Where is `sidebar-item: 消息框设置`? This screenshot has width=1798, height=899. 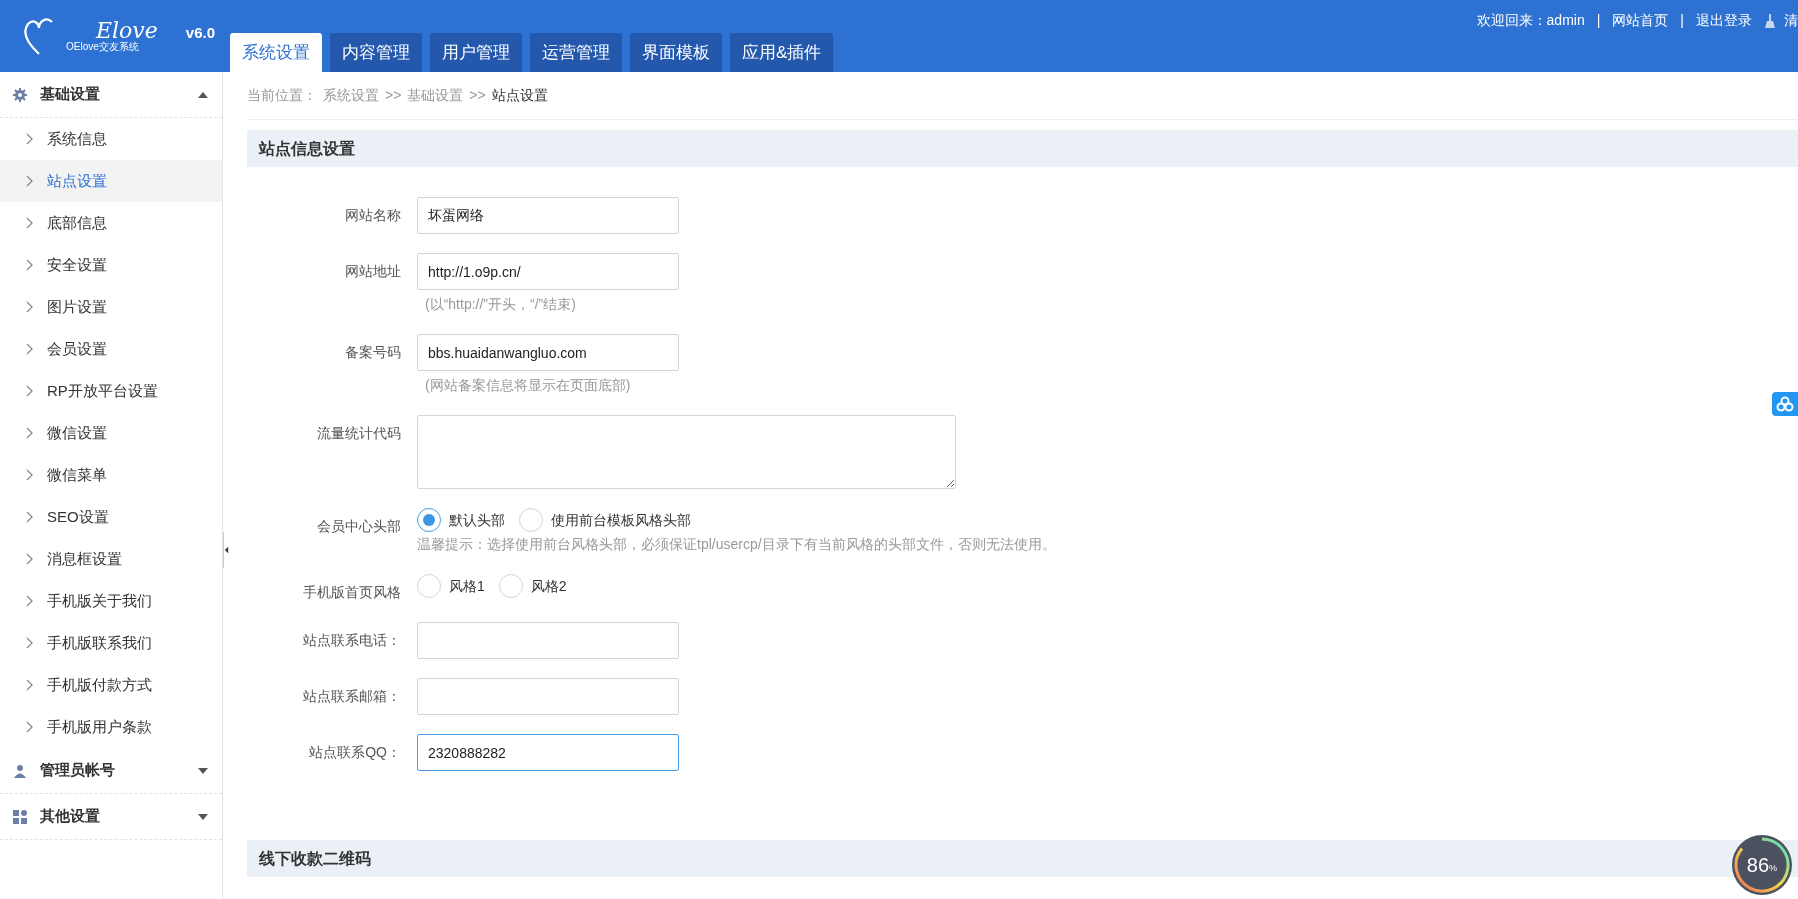 sidebar-item: 消息框设置 is located at coordinates (111, 559).